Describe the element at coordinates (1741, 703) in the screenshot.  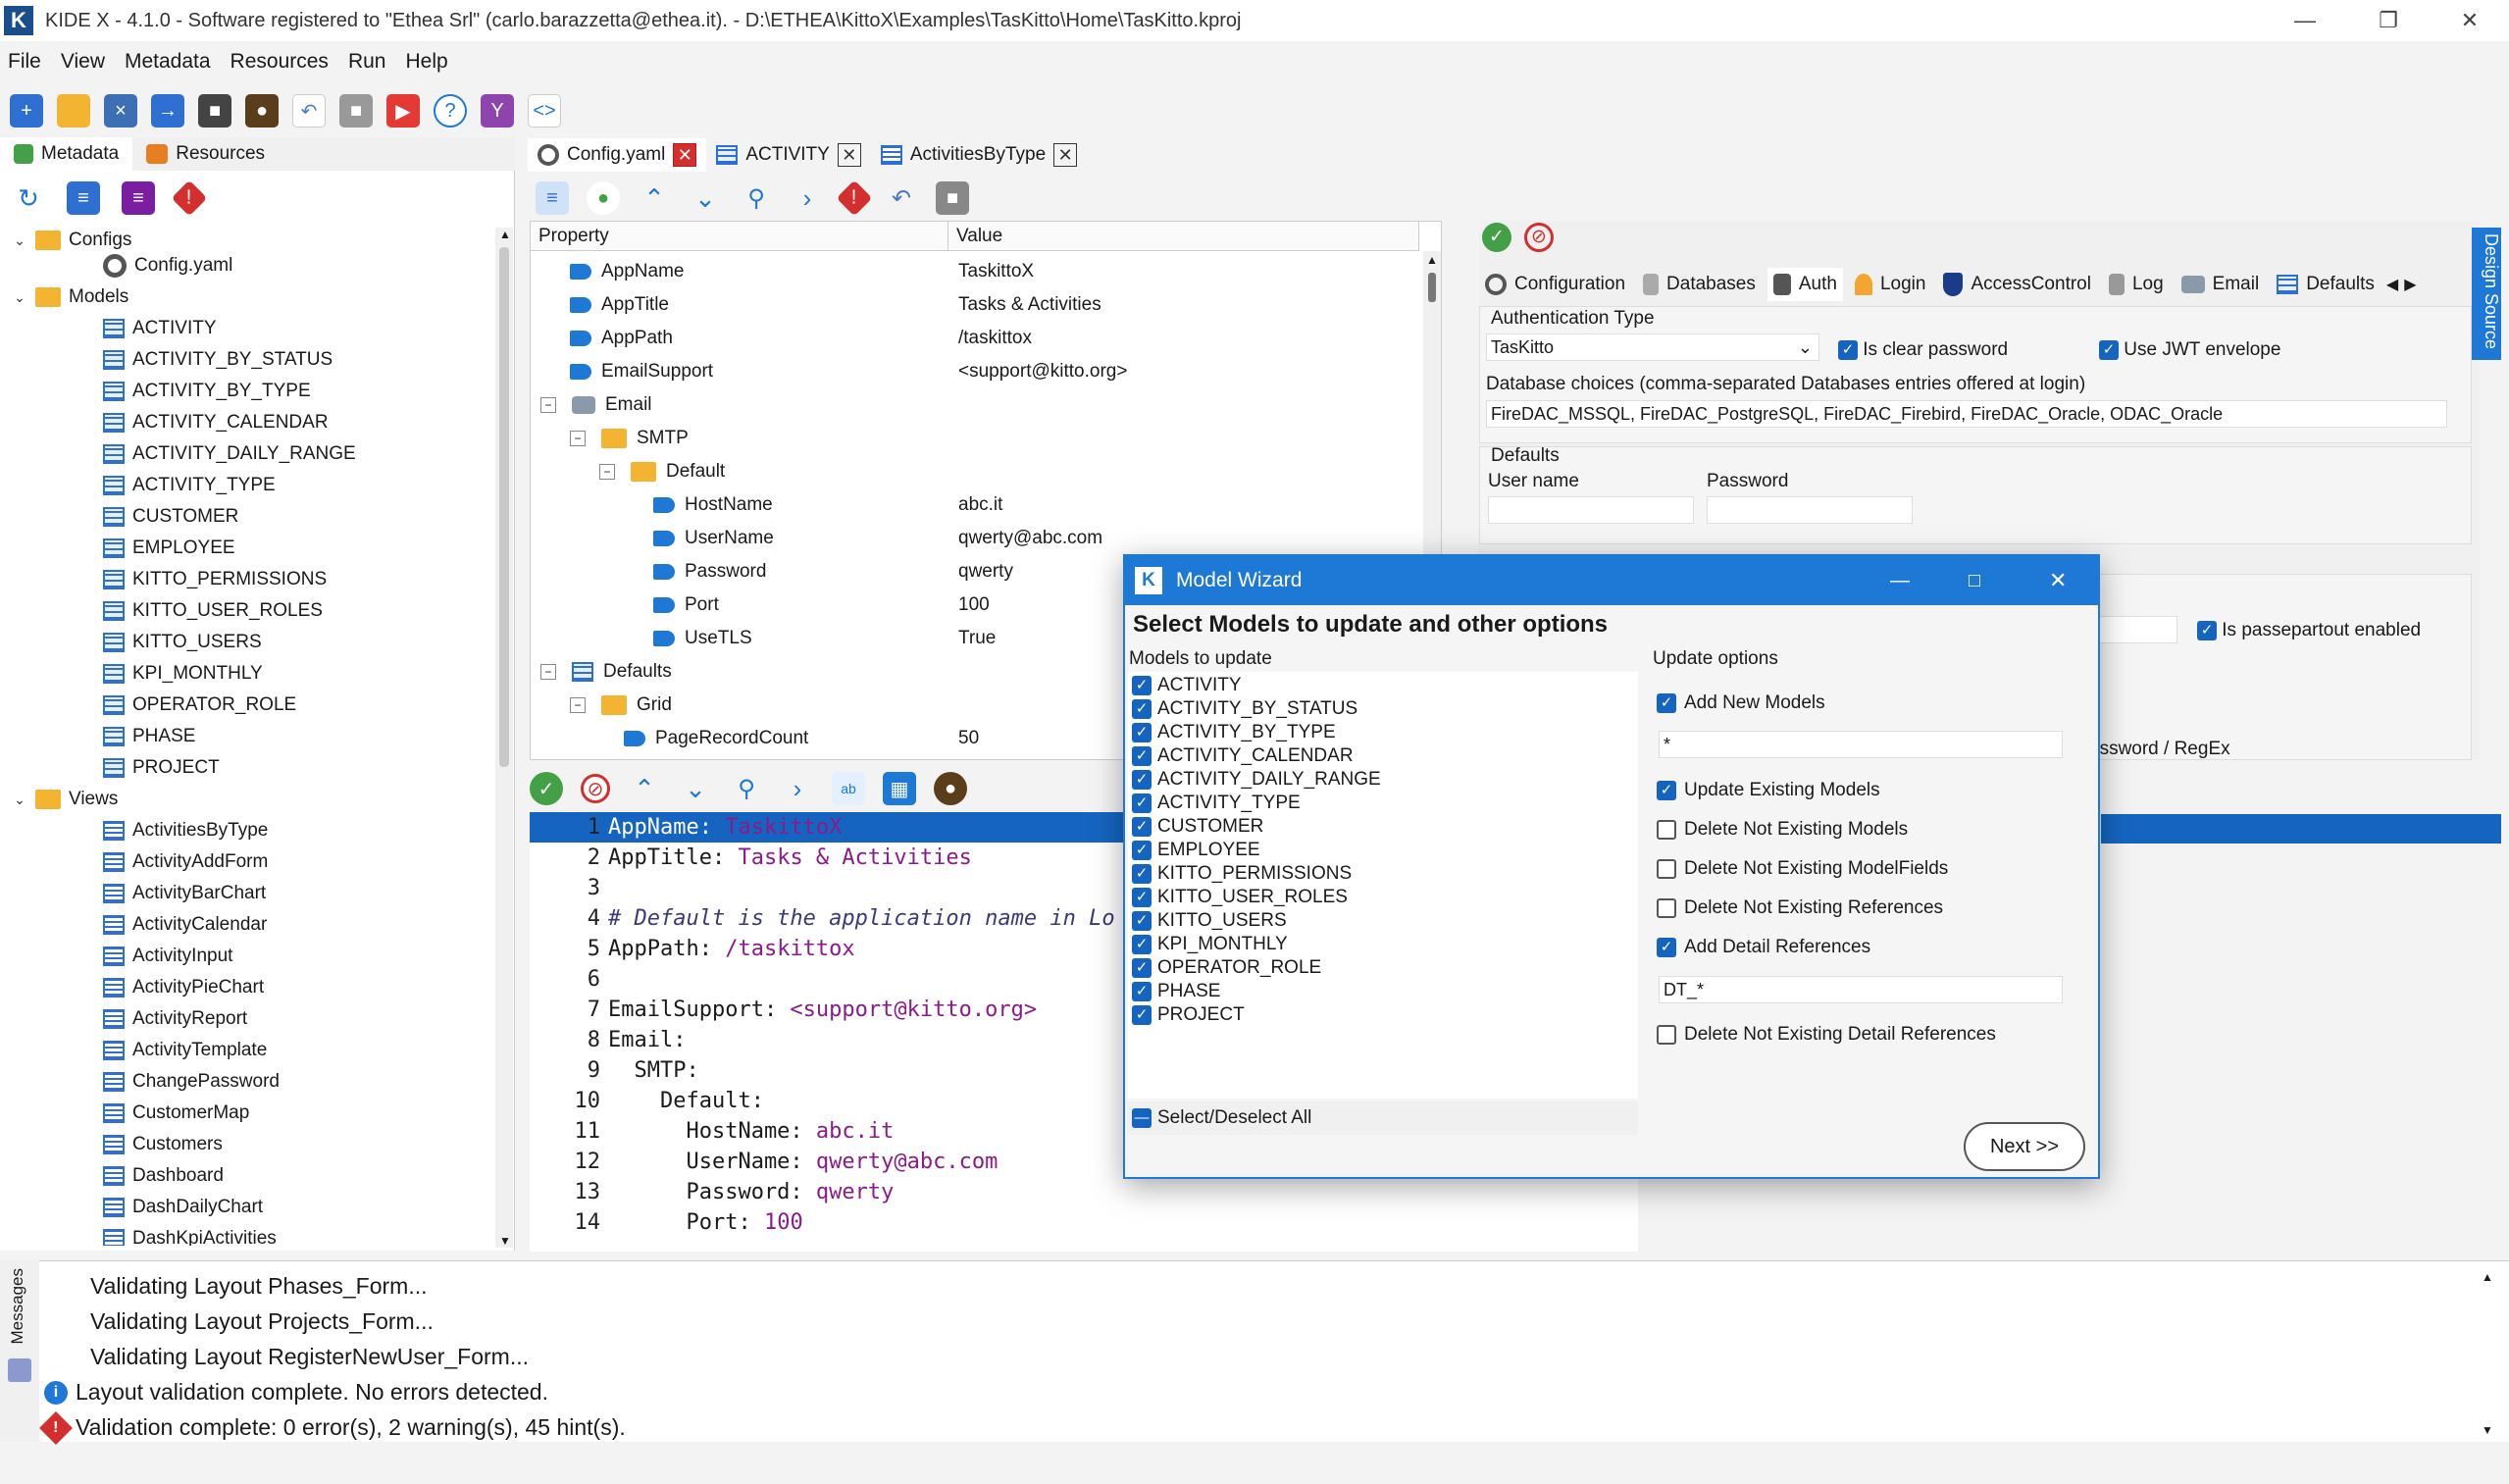
I see `add-new-models-checkbox: ✓ Add New Models` at that location.